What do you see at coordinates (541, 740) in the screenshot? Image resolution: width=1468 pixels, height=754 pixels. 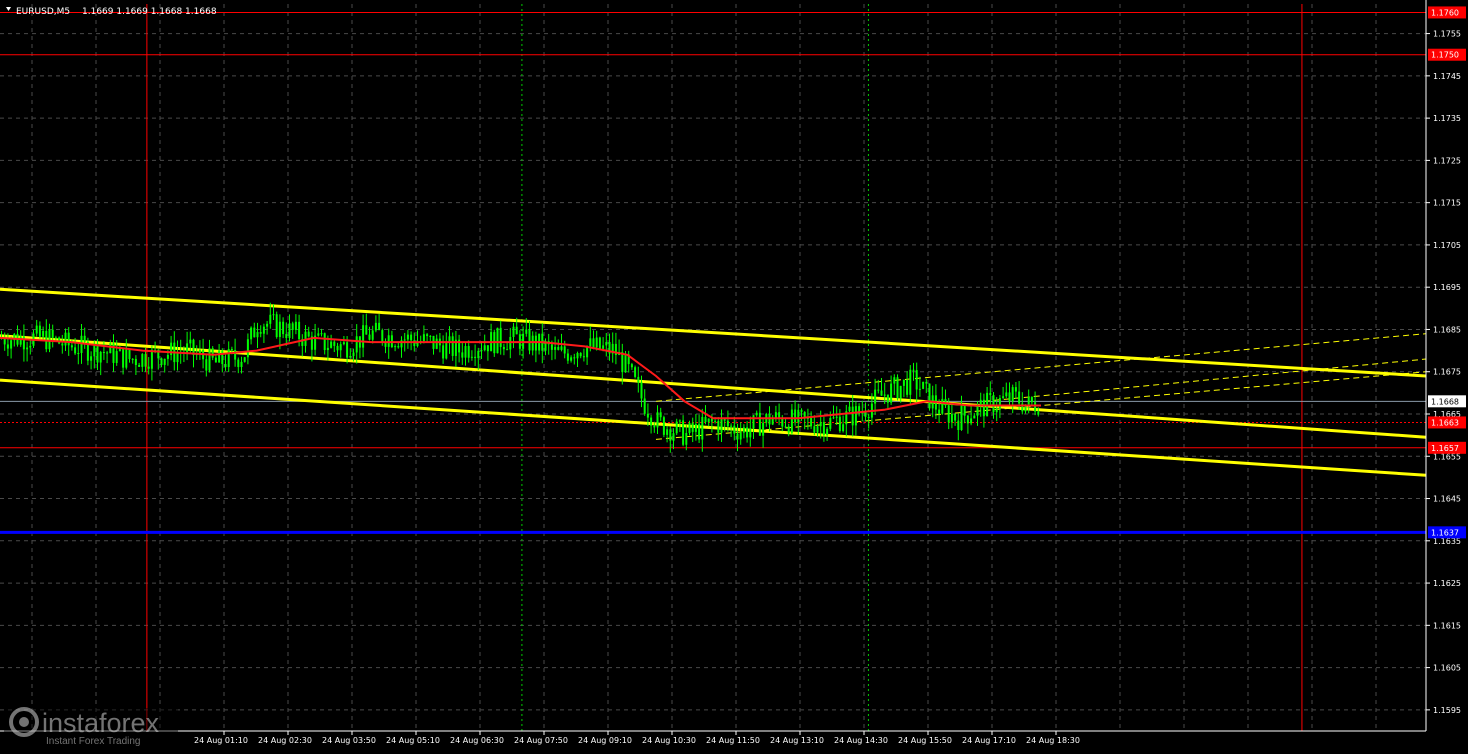 I see `x-tick-label: 24 Aug 07:50` at bounding box center [541, 740].